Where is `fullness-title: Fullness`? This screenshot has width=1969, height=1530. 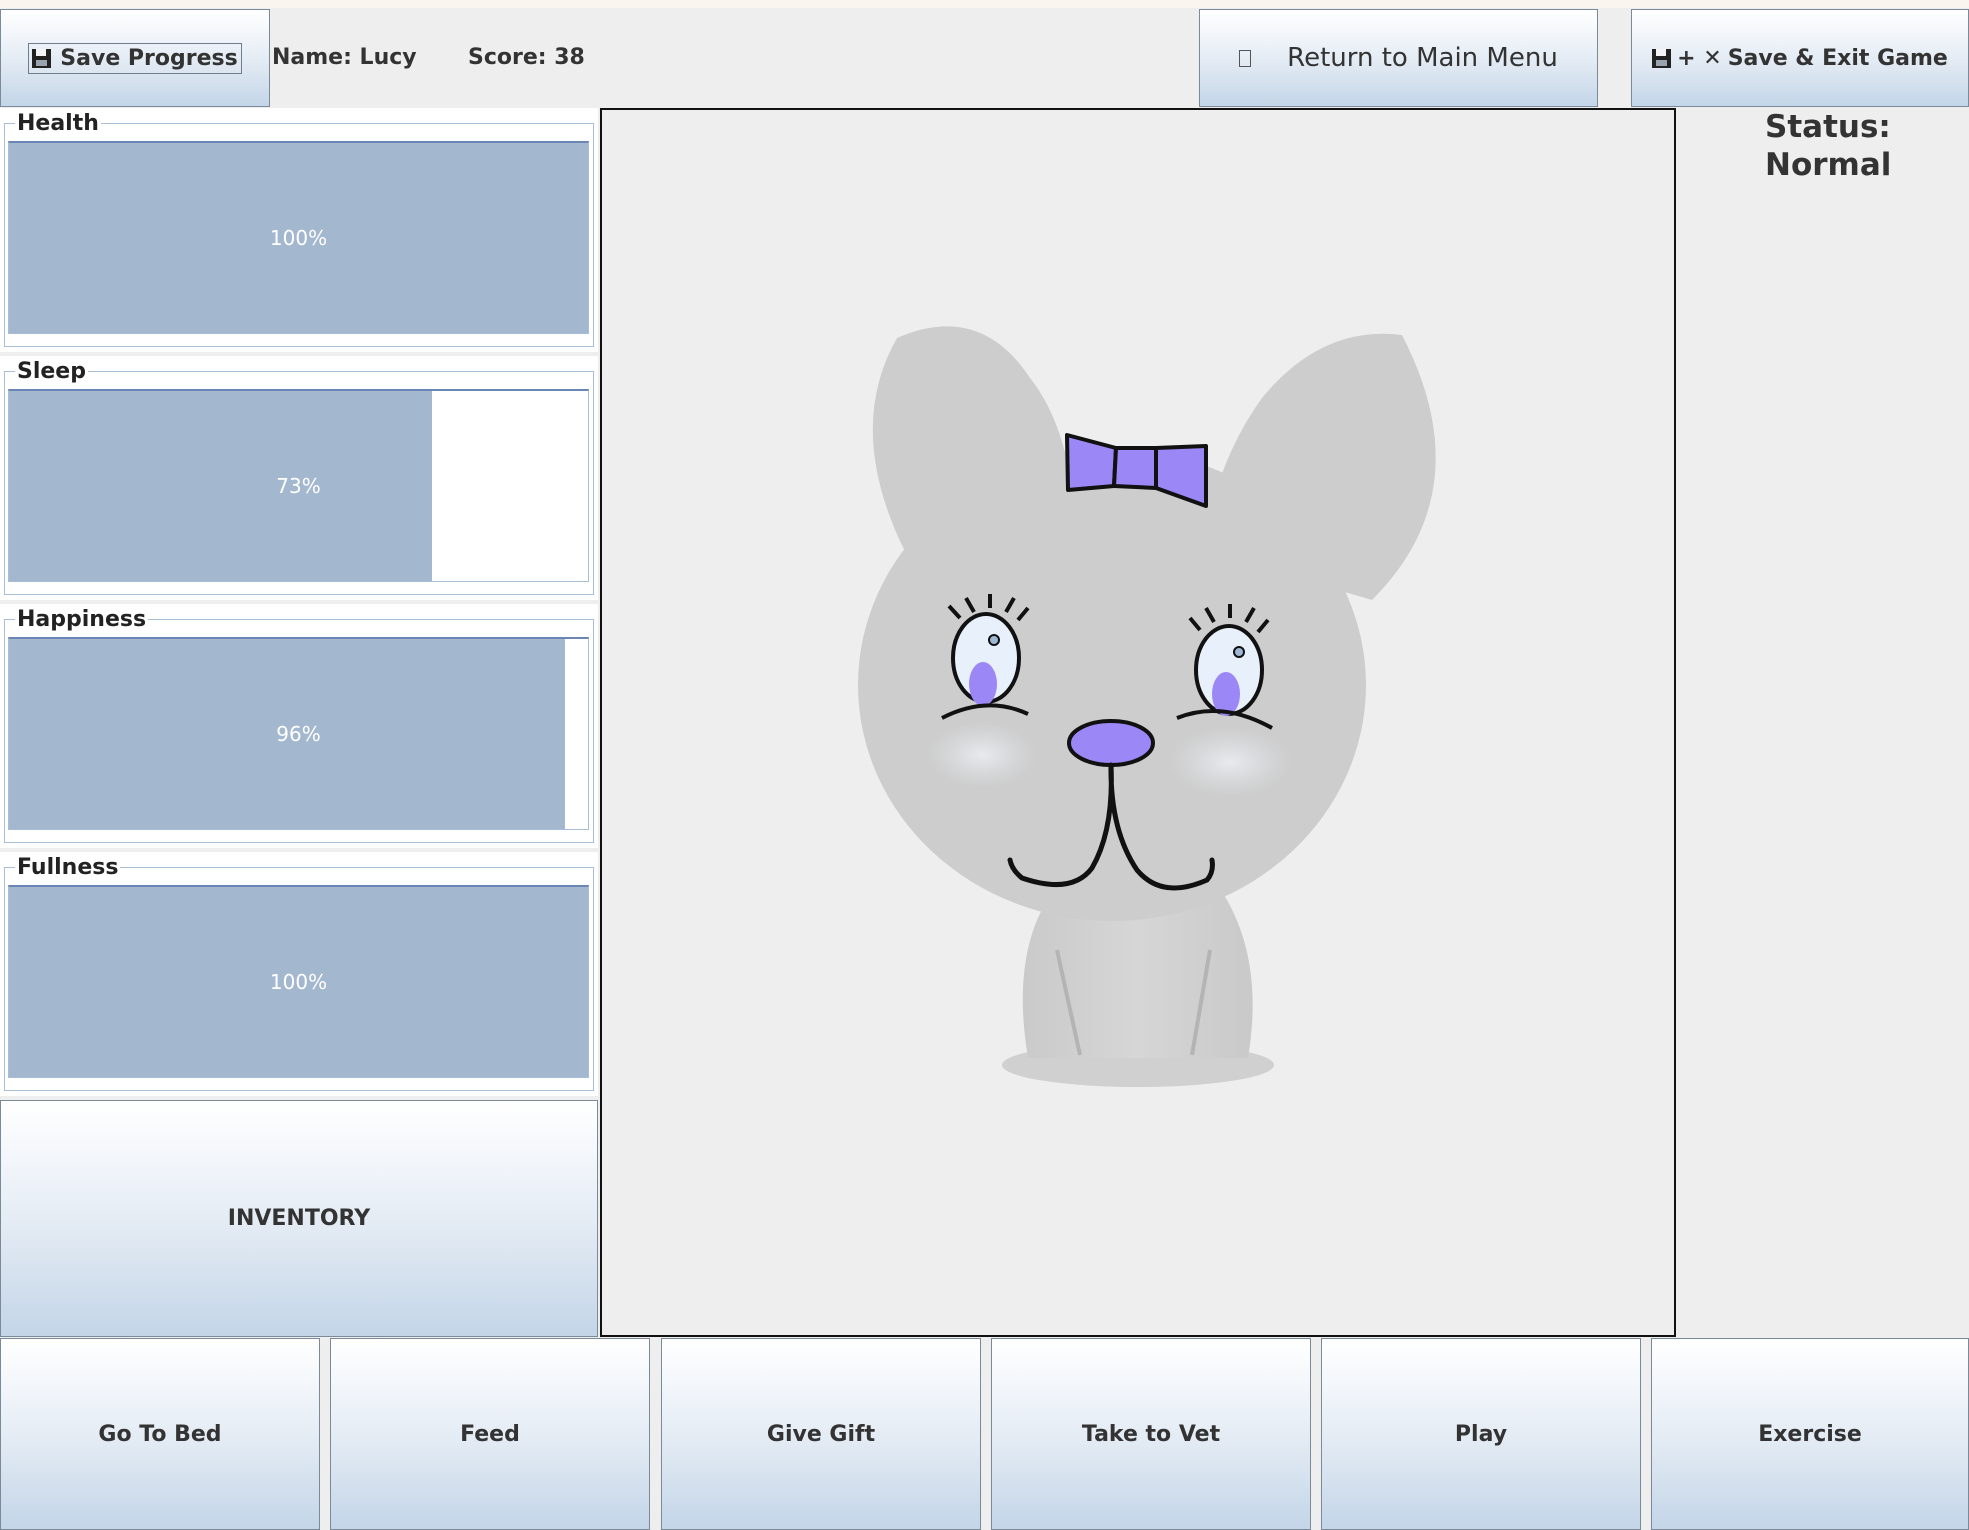
fullness-title: Fullness is located at coordinates (68, 867).